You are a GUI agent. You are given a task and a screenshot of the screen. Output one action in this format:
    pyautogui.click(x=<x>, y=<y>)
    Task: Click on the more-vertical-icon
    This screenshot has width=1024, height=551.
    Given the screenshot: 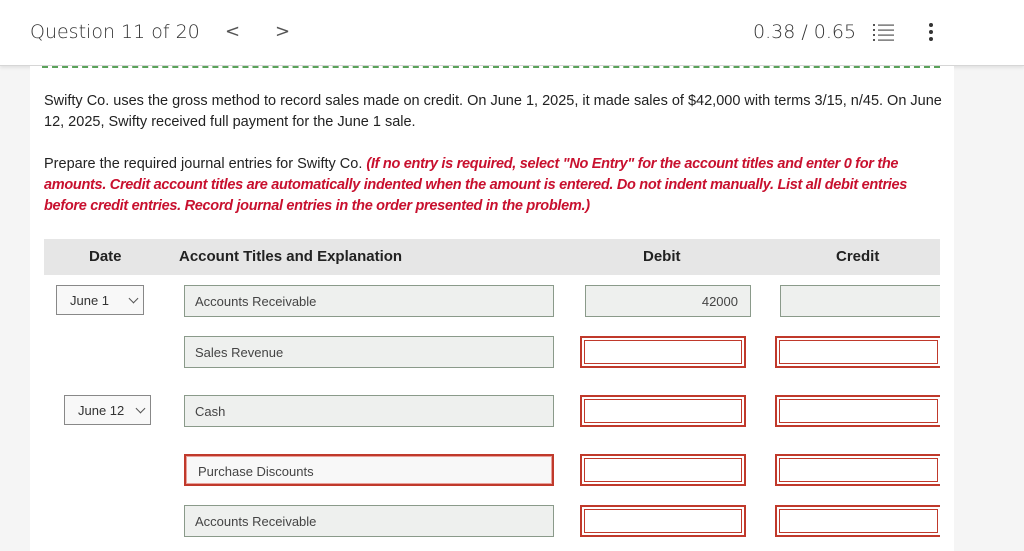 What is the action you would take?
    pyautogui.click(x=931, y=32)
    